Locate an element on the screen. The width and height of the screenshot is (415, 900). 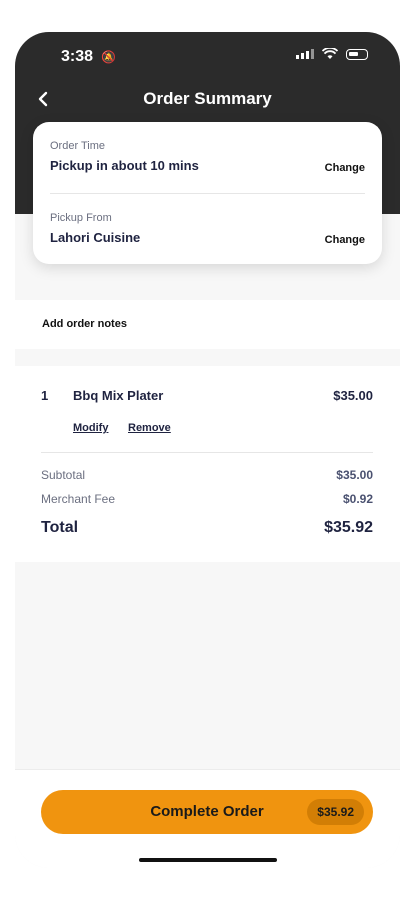
item-price: $35.00 is located at coordinates (353, 395).